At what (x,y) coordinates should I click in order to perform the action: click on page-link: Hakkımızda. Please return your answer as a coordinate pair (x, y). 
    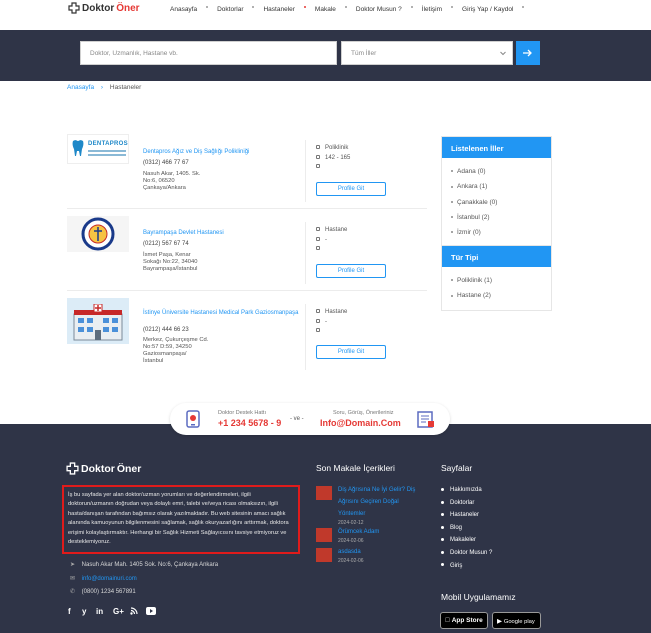
    Looking at the image, I should click on (466, 490).